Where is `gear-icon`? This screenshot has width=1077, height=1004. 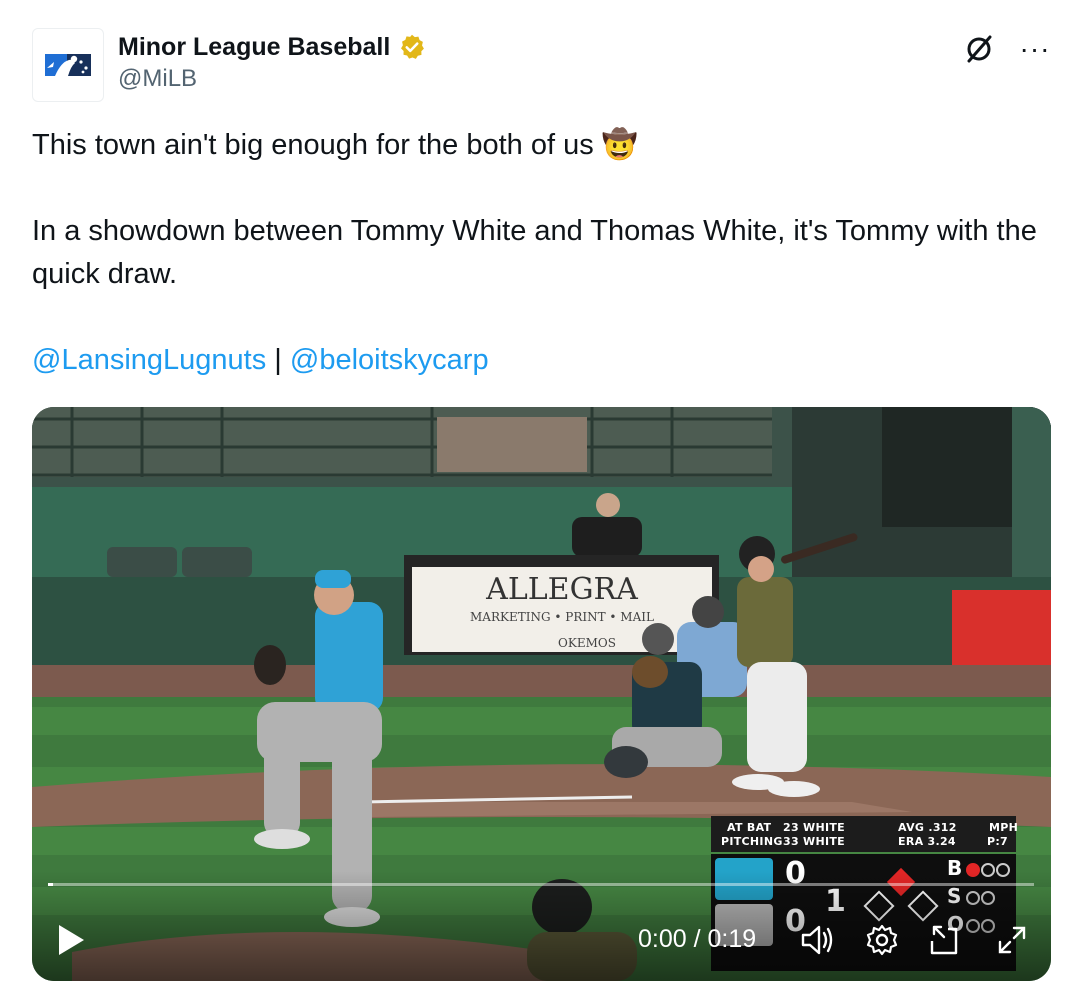 gear-icon is located at coordinates (882, 940).